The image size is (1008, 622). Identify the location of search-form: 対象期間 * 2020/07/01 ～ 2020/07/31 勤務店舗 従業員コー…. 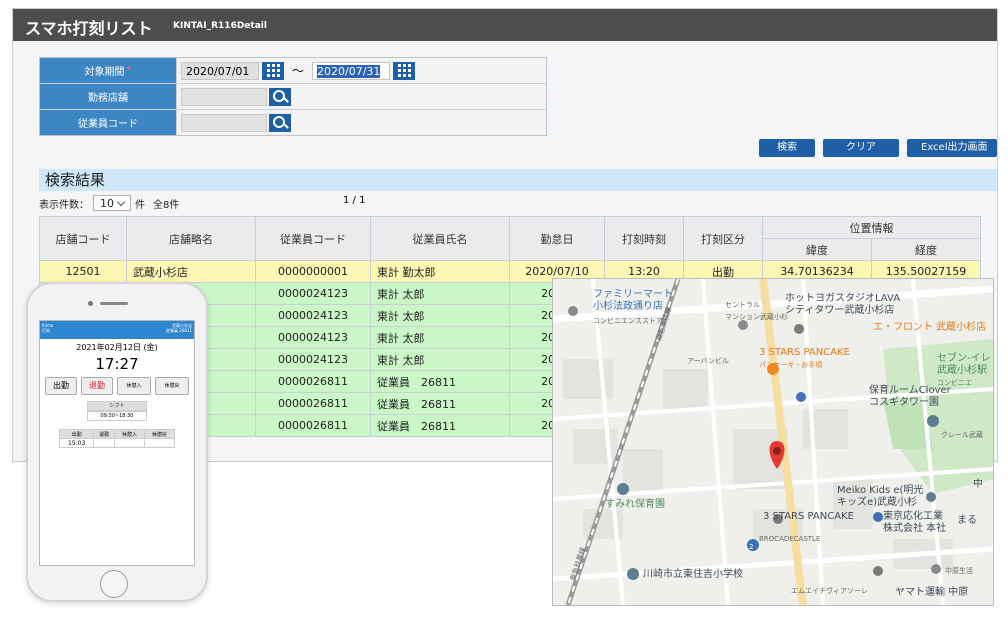
(293, 96).